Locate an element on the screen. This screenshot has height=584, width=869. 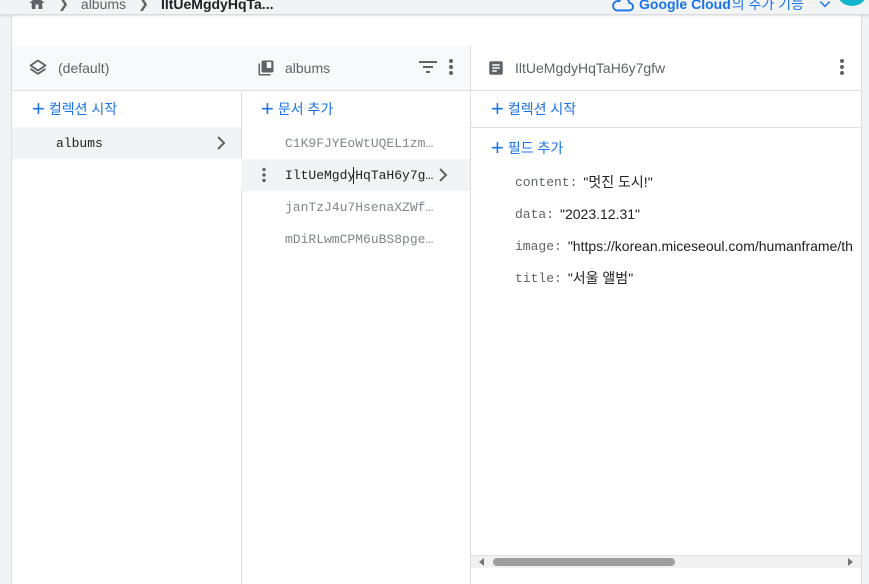
horizontal-scrollbar is located at coordinates (666, 561).